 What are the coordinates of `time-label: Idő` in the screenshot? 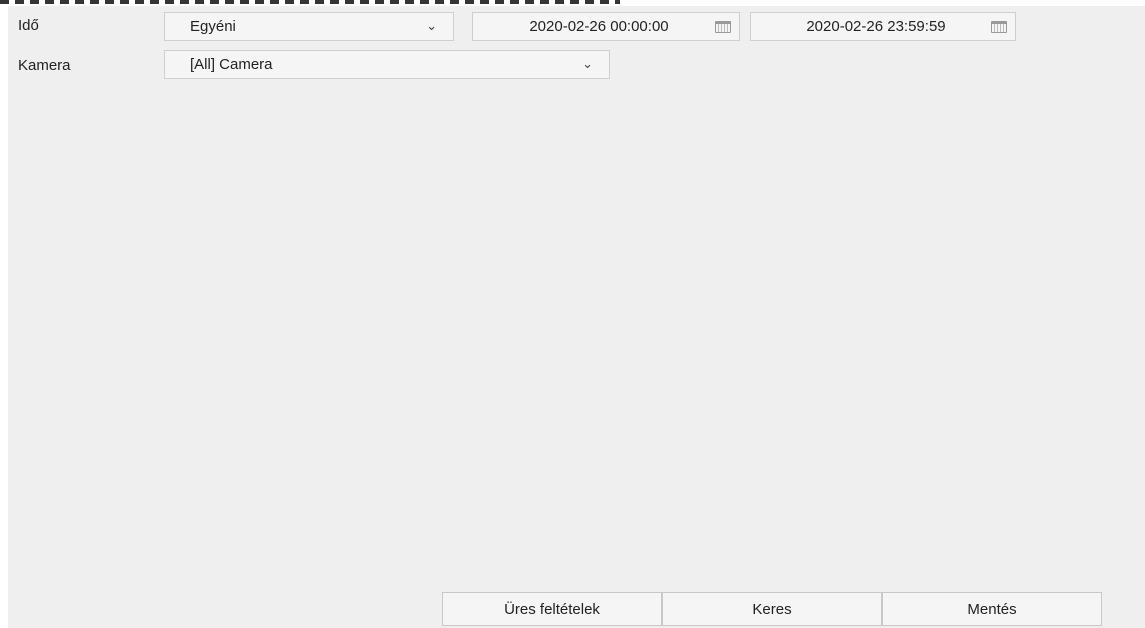 It's located at (28, 25).